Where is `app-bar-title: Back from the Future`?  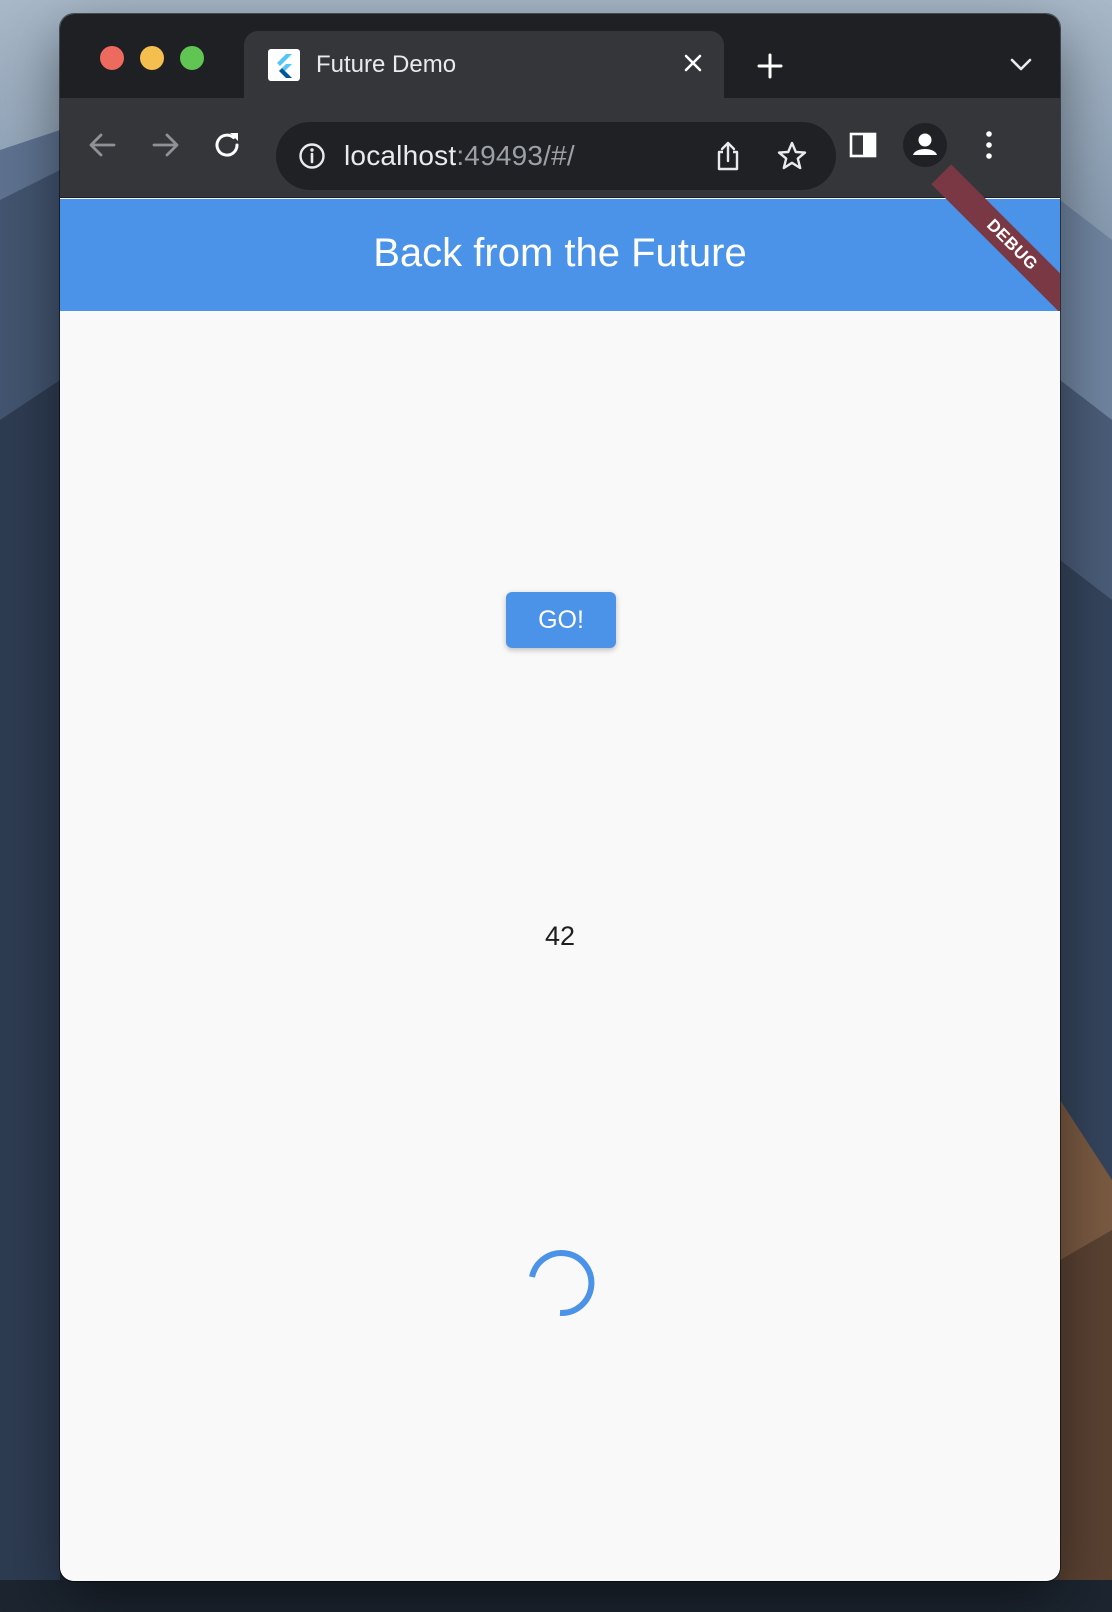
app-bar-title: Back from the Future is located at coordinates (560, 253).